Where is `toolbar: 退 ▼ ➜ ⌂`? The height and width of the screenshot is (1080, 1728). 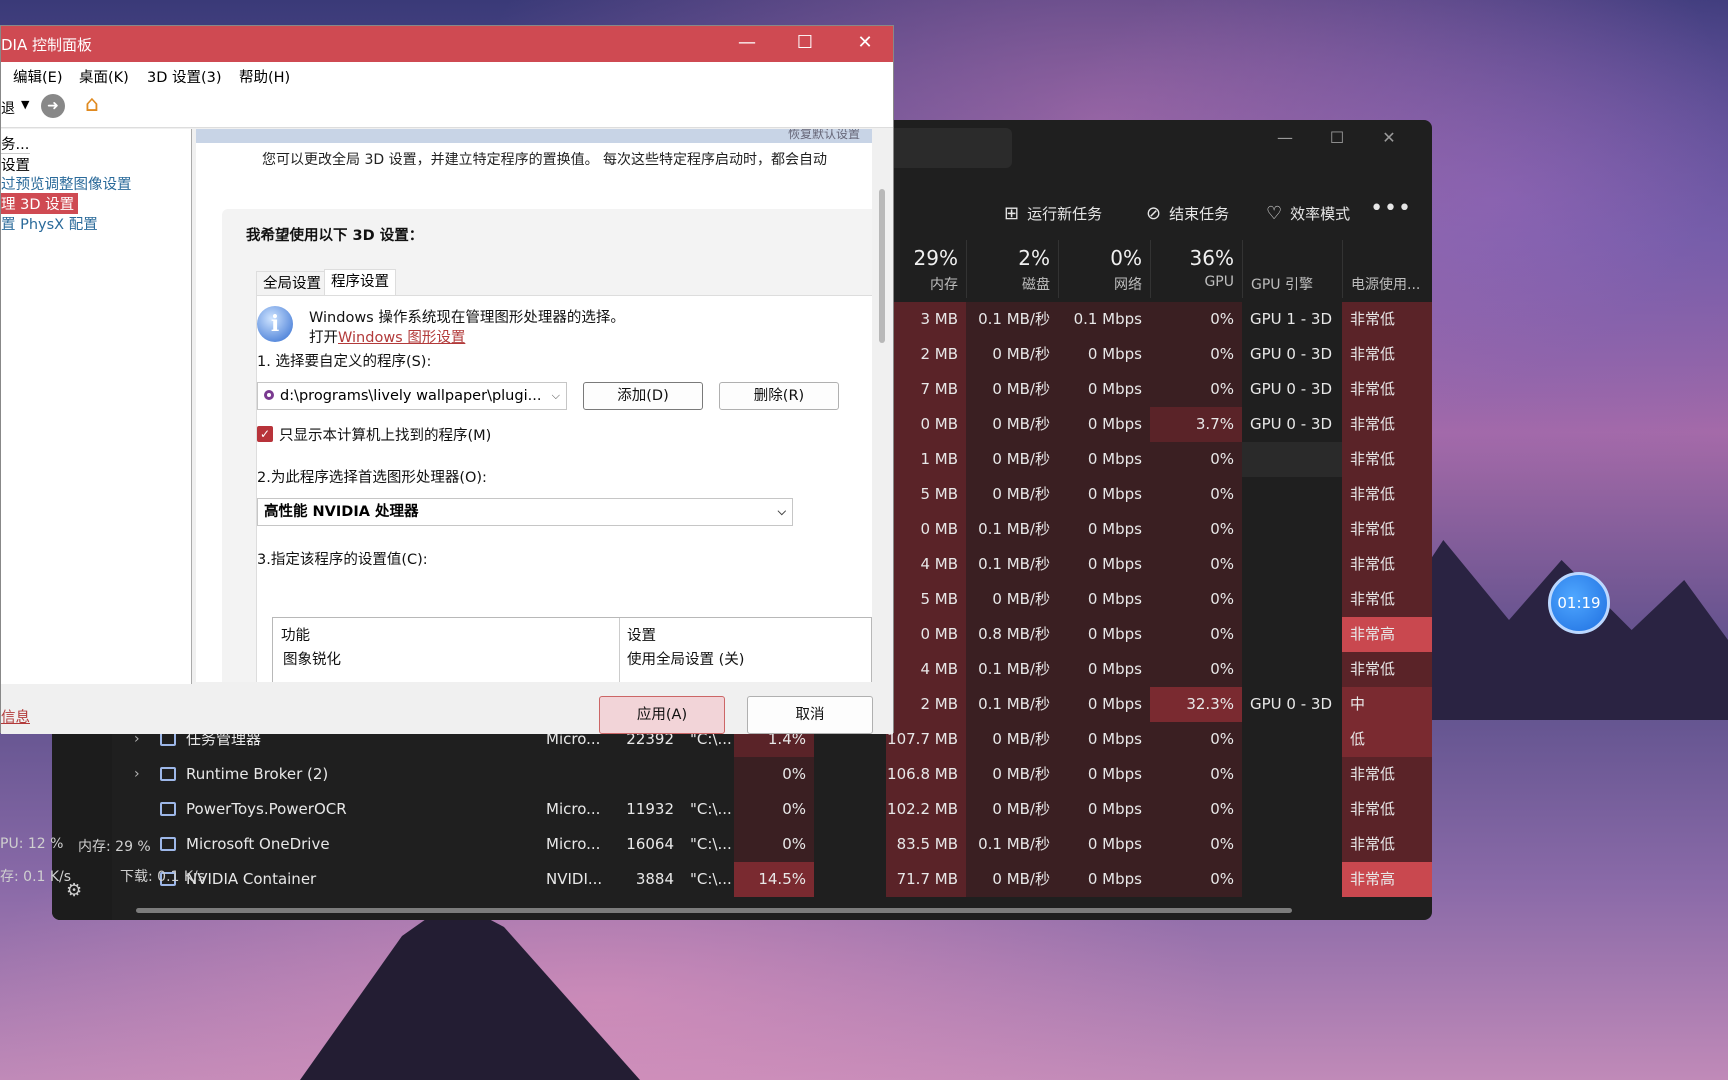 toolbar: 退 ▼ ➜ ⌂ is located at coordinates (447, 108).